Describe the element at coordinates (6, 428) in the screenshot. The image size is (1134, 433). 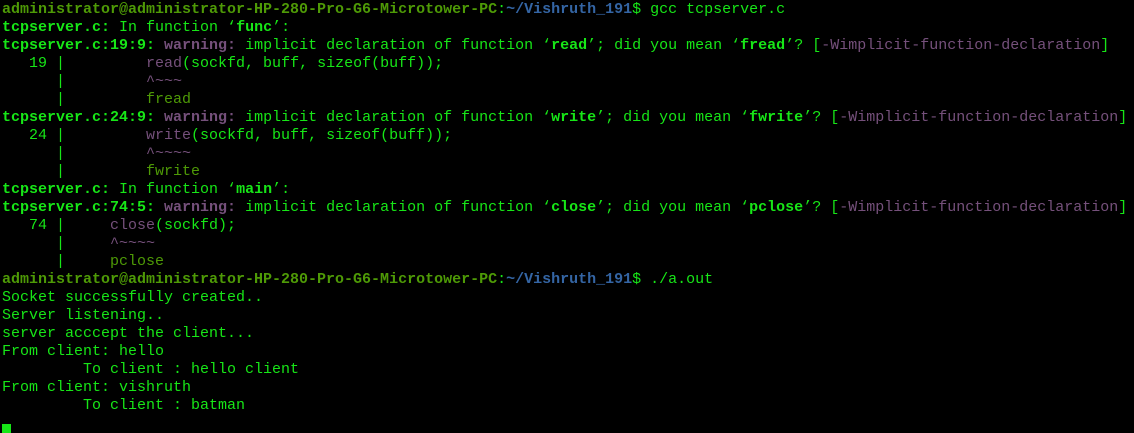
I see `cursor-block` at that location.